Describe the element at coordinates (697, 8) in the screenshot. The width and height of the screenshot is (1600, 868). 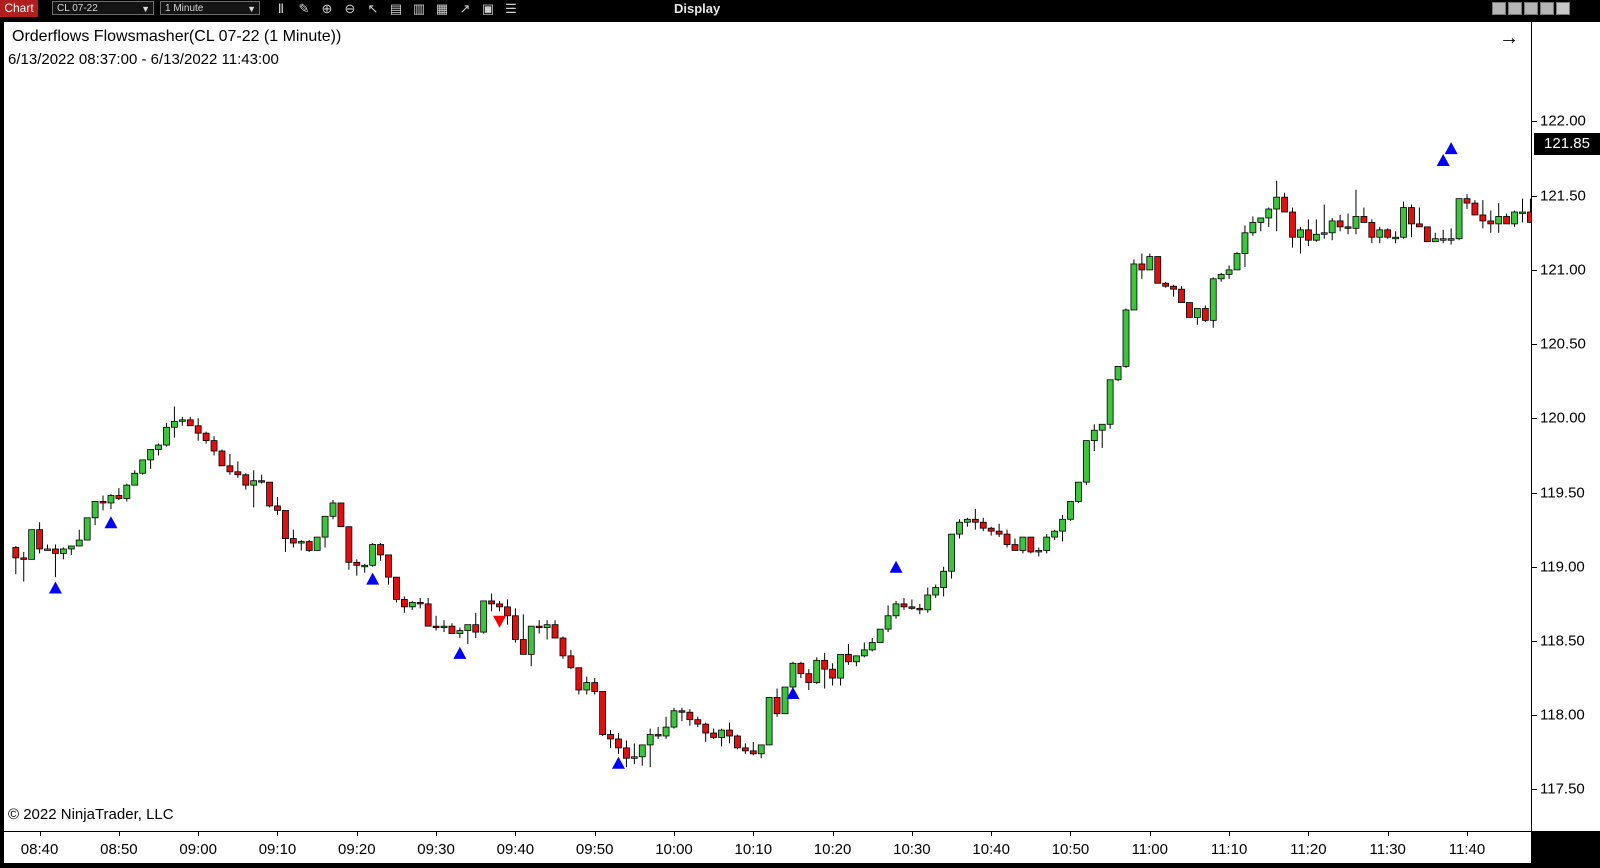
I see `display-label: Display` at that location.